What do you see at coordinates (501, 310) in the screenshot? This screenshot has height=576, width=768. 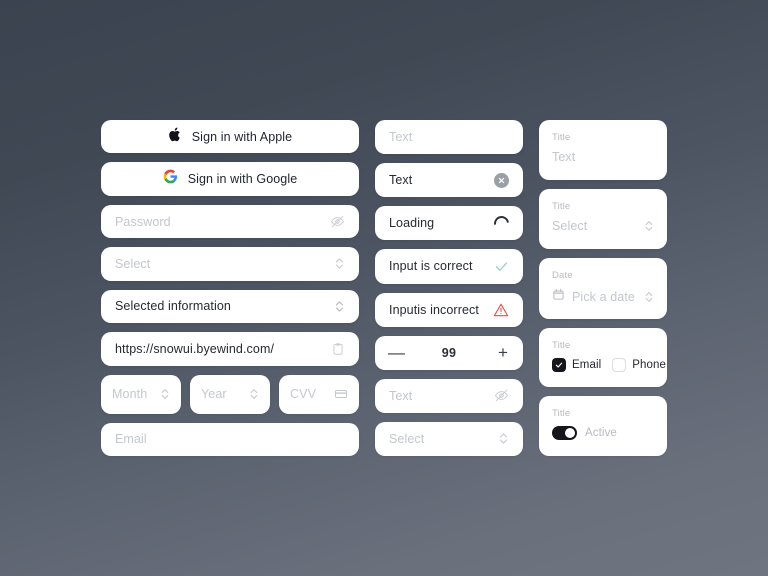 I see `warning-triangle-icon` at bounding box center [501, 310].